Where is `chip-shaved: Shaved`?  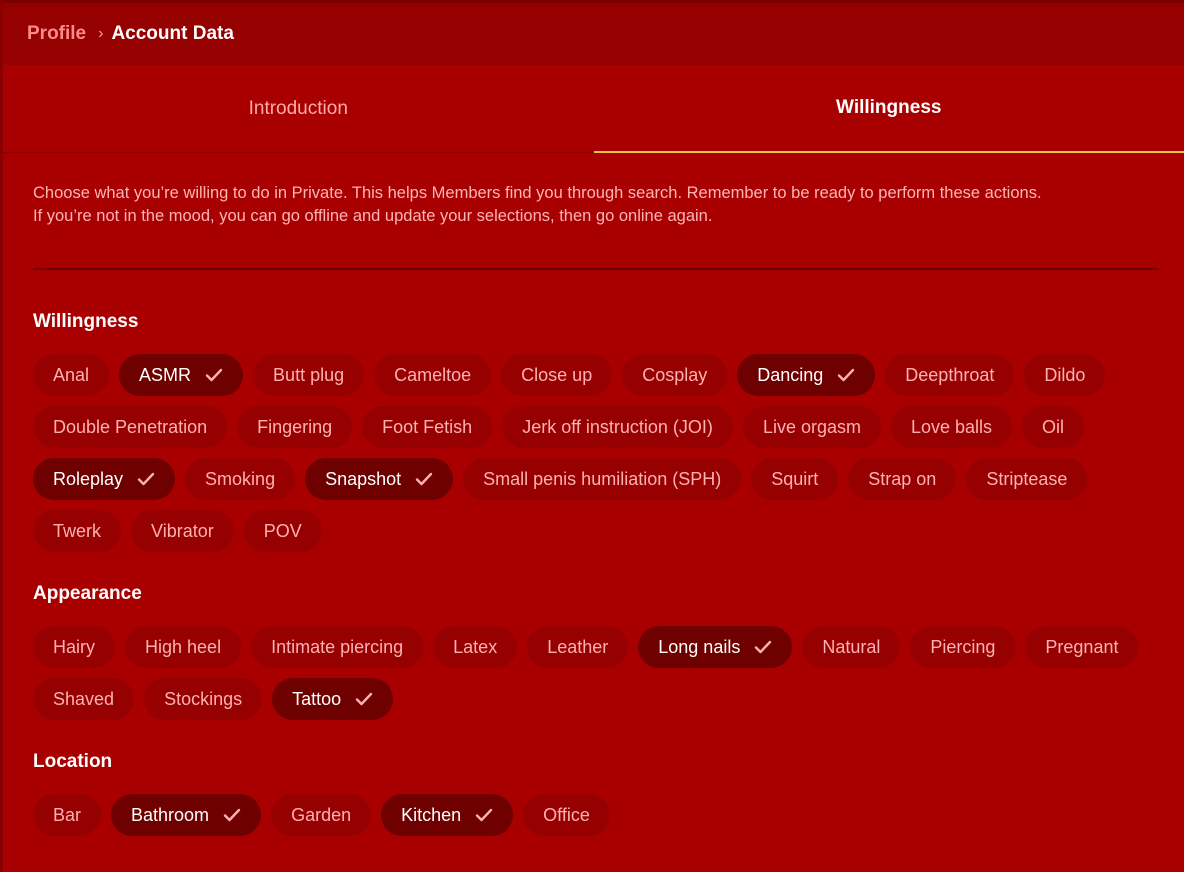
chip-shaved: Shaved is located at coordinates (84, 699).